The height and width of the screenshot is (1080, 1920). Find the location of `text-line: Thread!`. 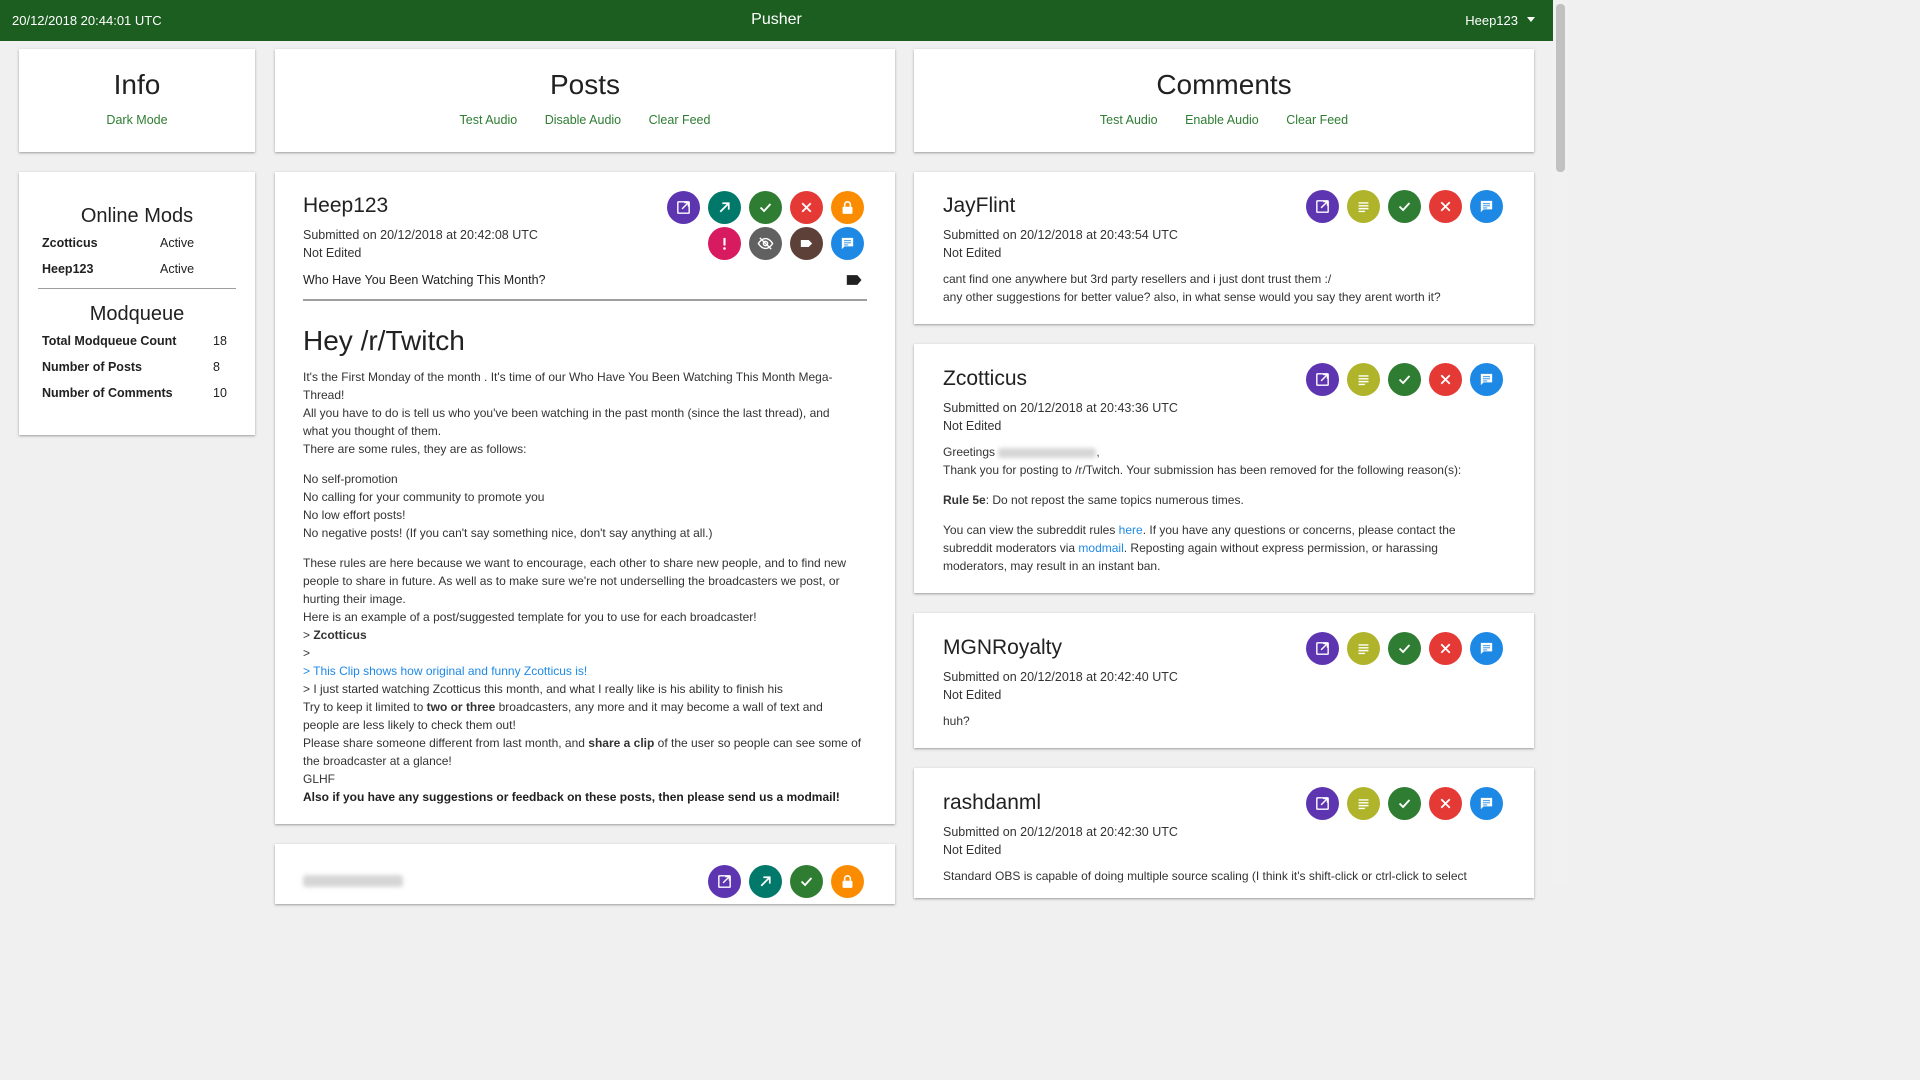

text-line: Thread! is located at coordinates (324, 395).